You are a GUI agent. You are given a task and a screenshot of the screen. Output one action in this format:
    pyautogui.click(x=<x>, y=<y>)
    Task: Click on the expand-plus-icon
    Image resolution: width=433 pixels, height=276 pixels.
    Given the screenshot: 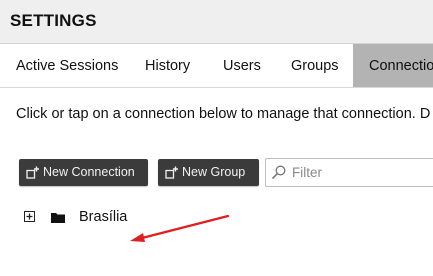 What is the action you would take?
    pyautogui.click(x=29, y=216)
    